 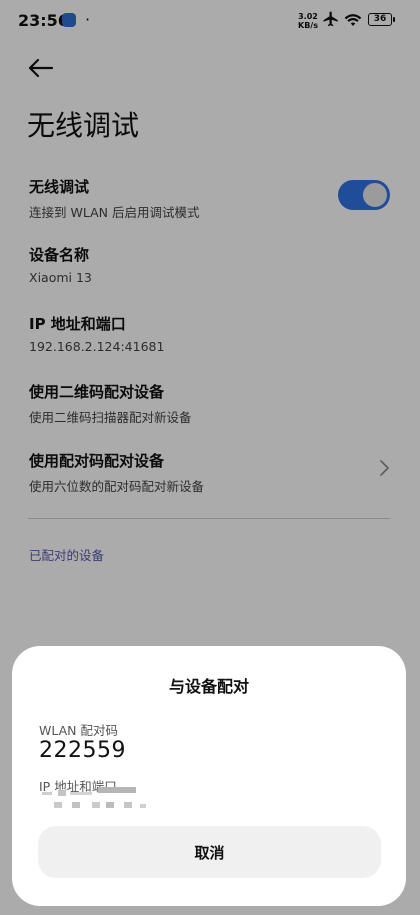 What do you see at coordinates (78, 730) in the screenshot?
I see `pairing-code-label: WLAN 配对码` at bounding box center [78, 730].